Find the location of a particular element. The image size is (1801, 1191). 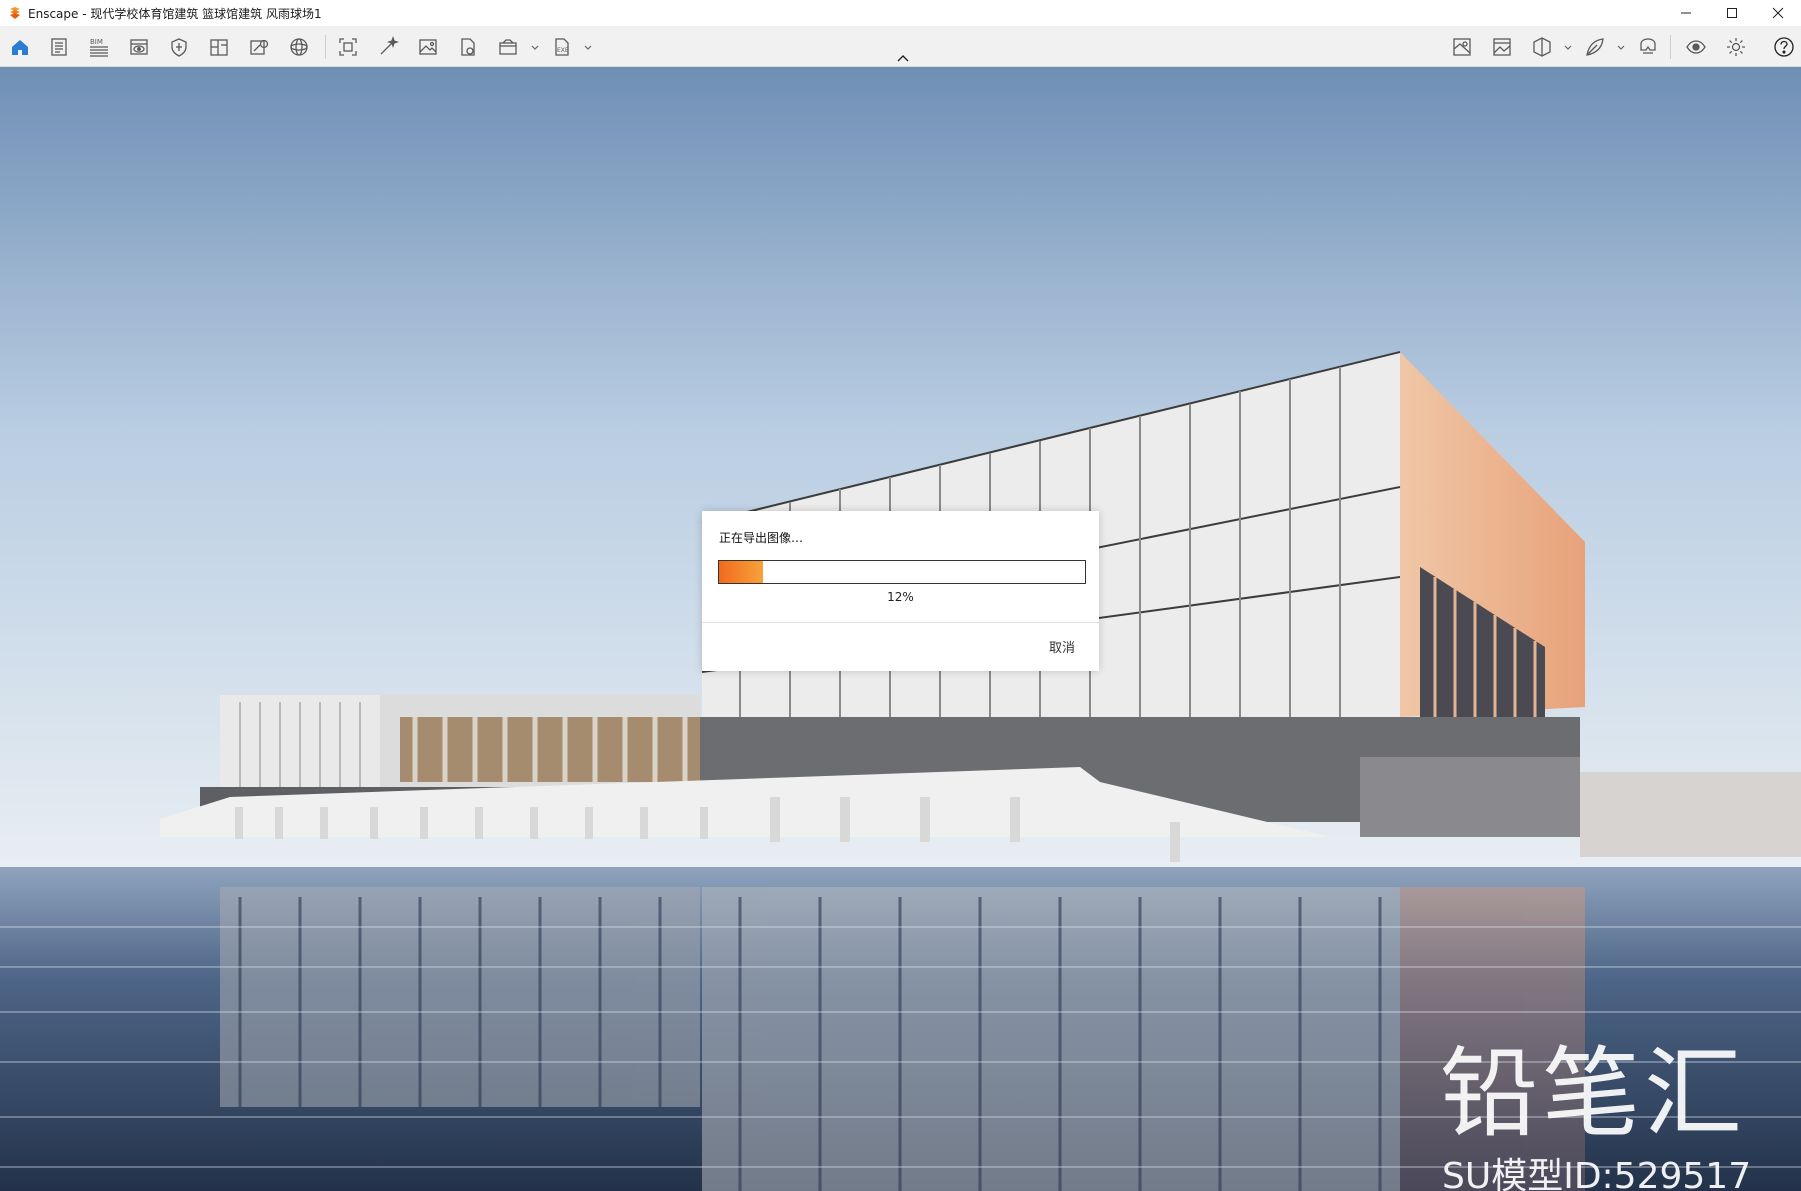

screenshot-button is located at coordinates (348, 47).